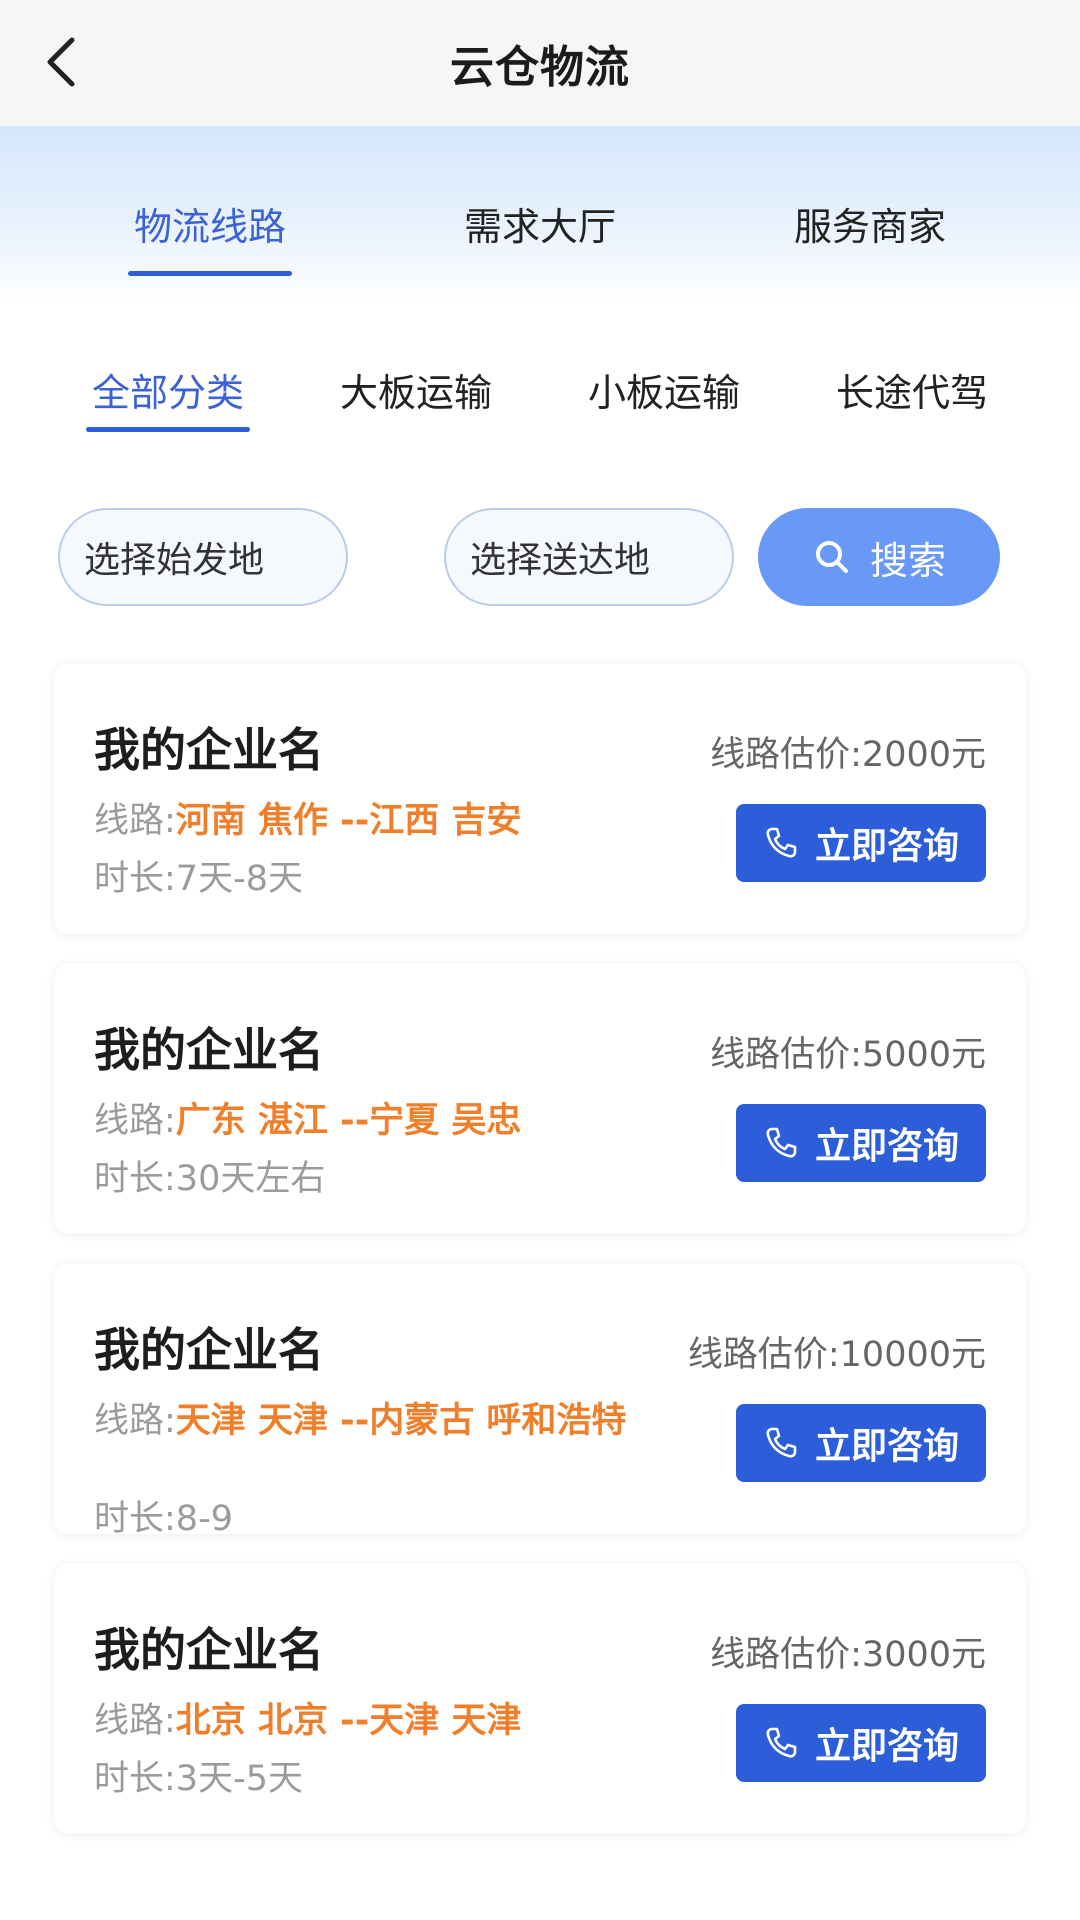 Image resolution: width=1080 pixels, height=1920 pixels. I want to click on route-info: 线路:河南 焦作 --江西 吉安, so click(384, 821).